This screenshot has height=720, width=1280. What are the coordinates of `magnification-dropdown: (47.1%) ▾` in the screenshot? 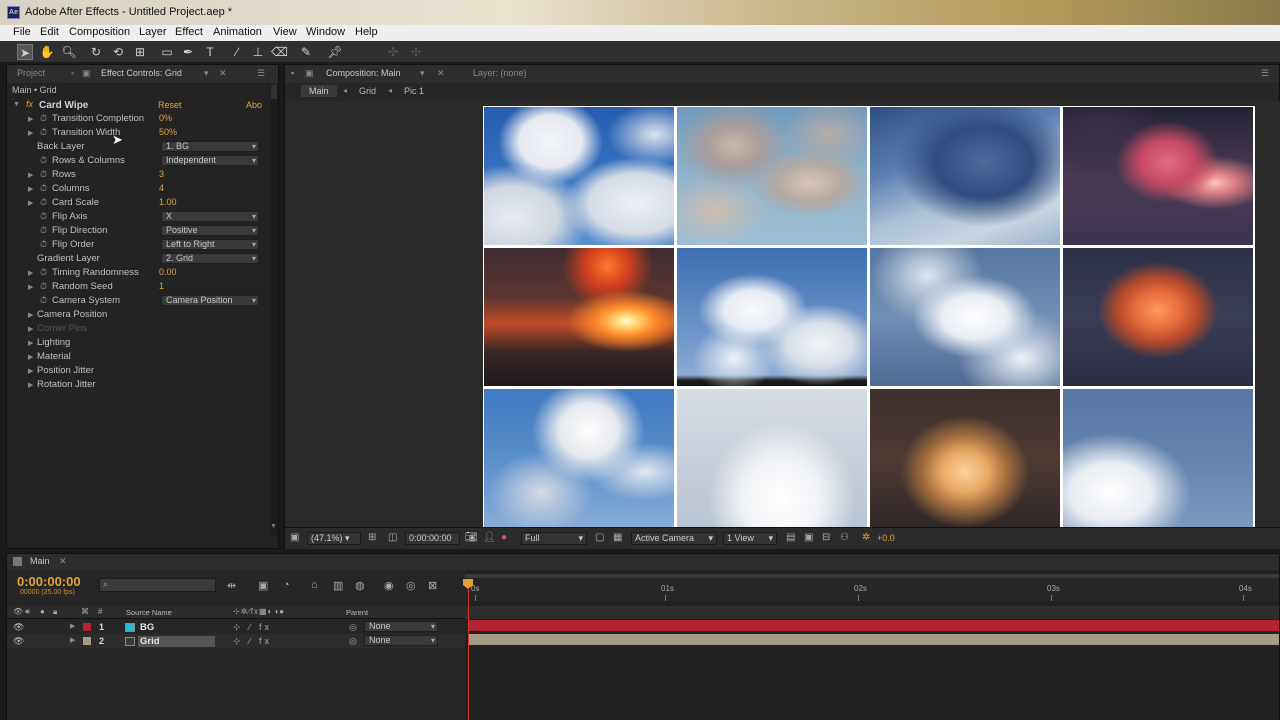 It's located at (334, 538).